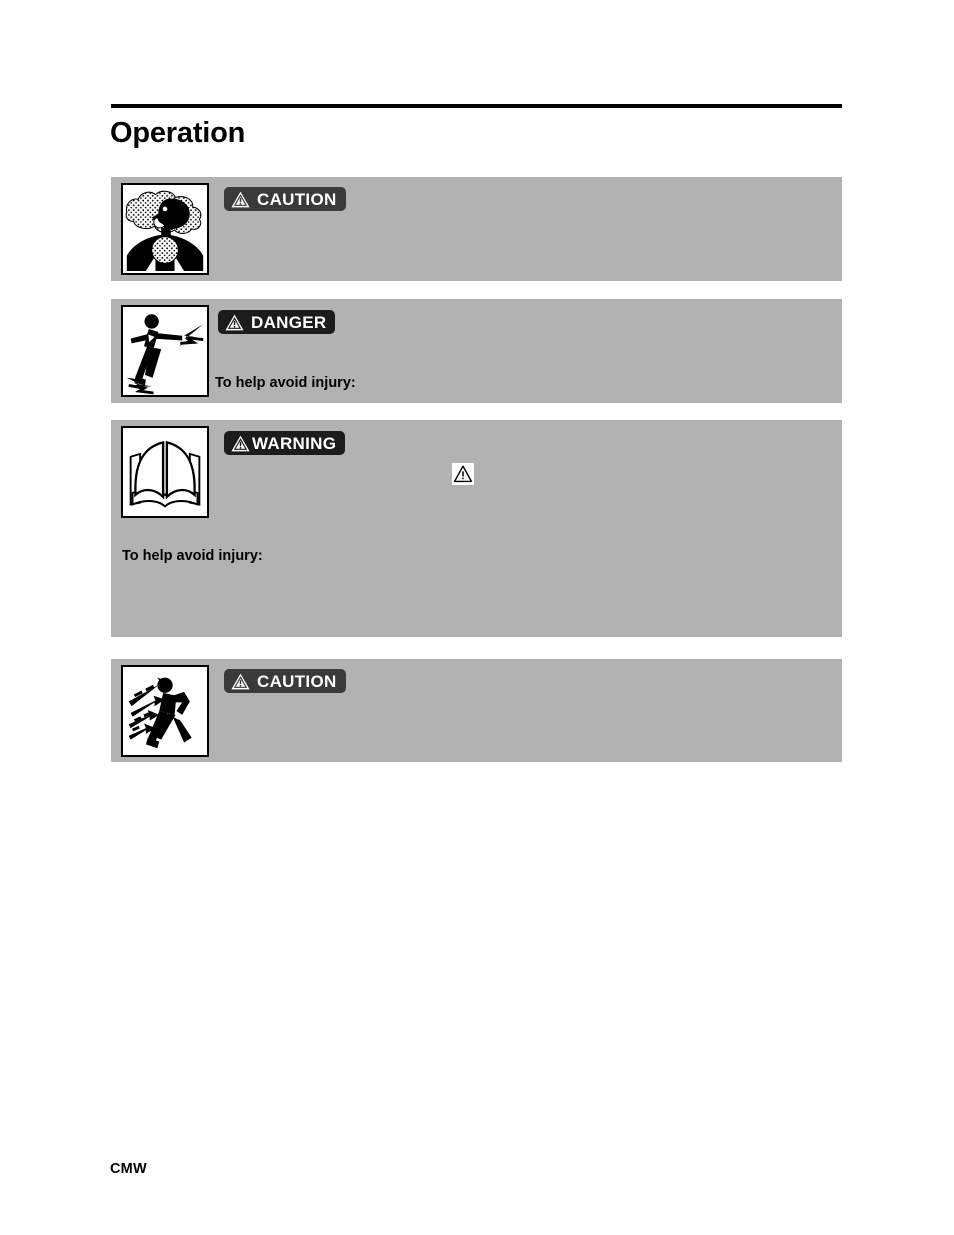 The height and width of the screenshot is (1235, 954). I want to click on warning-signal-badge: WARNING, so click(285, 443).